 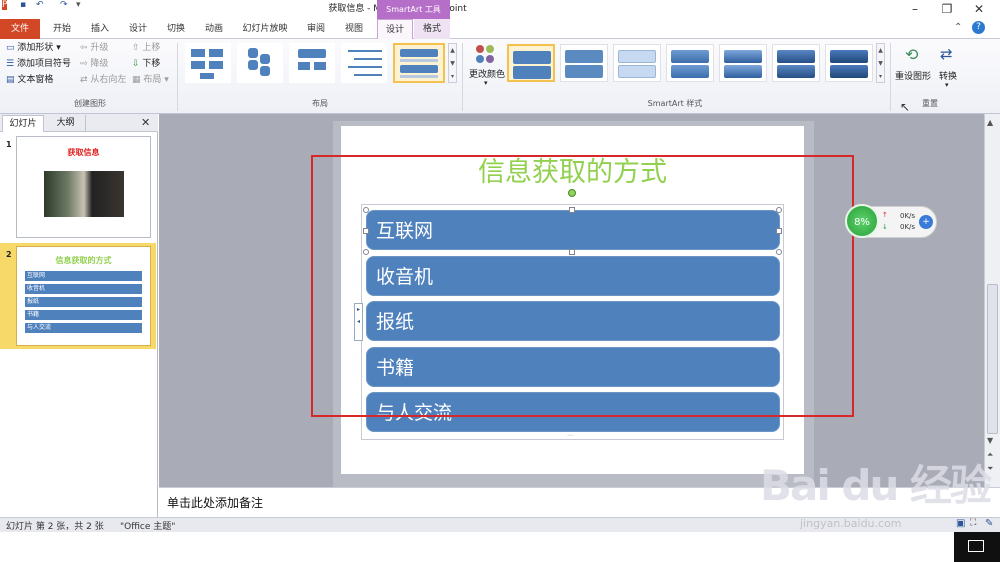 I want to click on tab-design: 设计, so click(x=138, y=29).